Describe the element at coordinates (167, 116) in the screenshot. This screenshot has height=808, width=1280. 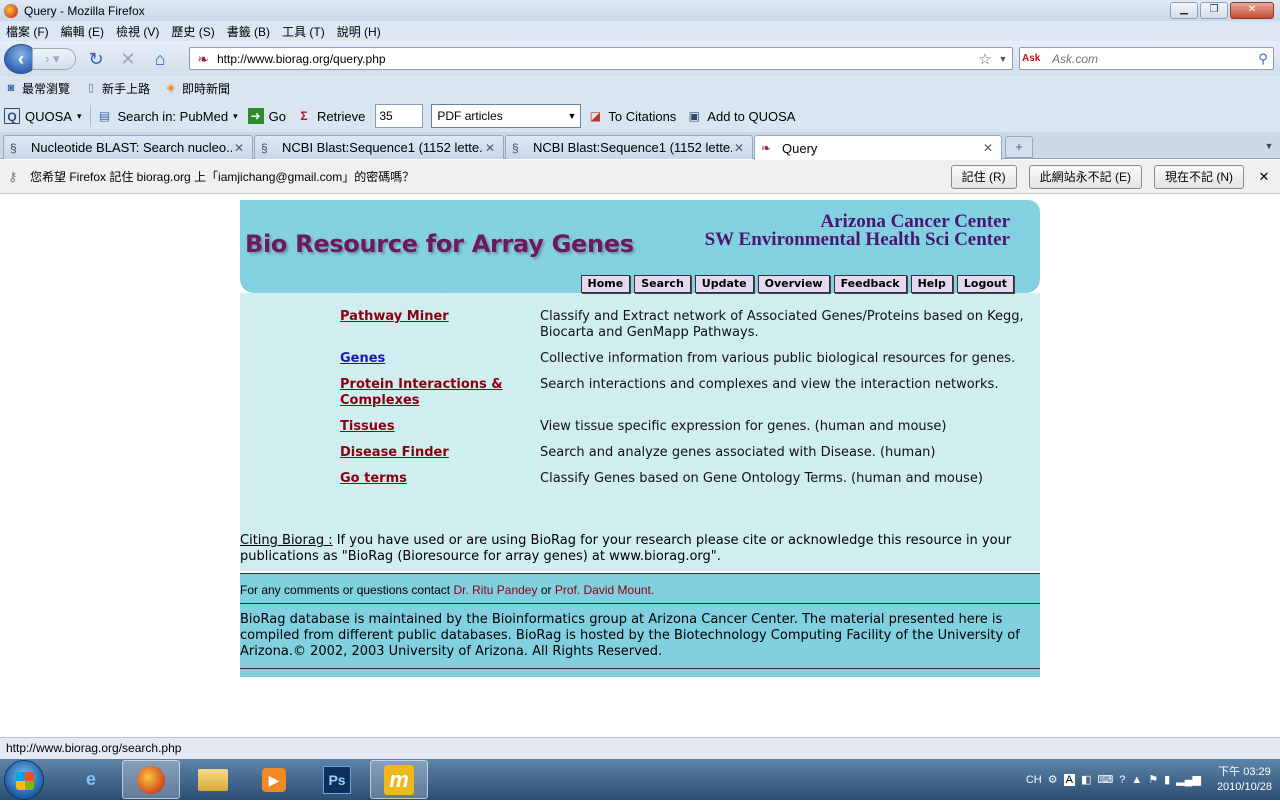
I see `search-in-pubmed: ▤ Search in: PubMed ▾` at that location.